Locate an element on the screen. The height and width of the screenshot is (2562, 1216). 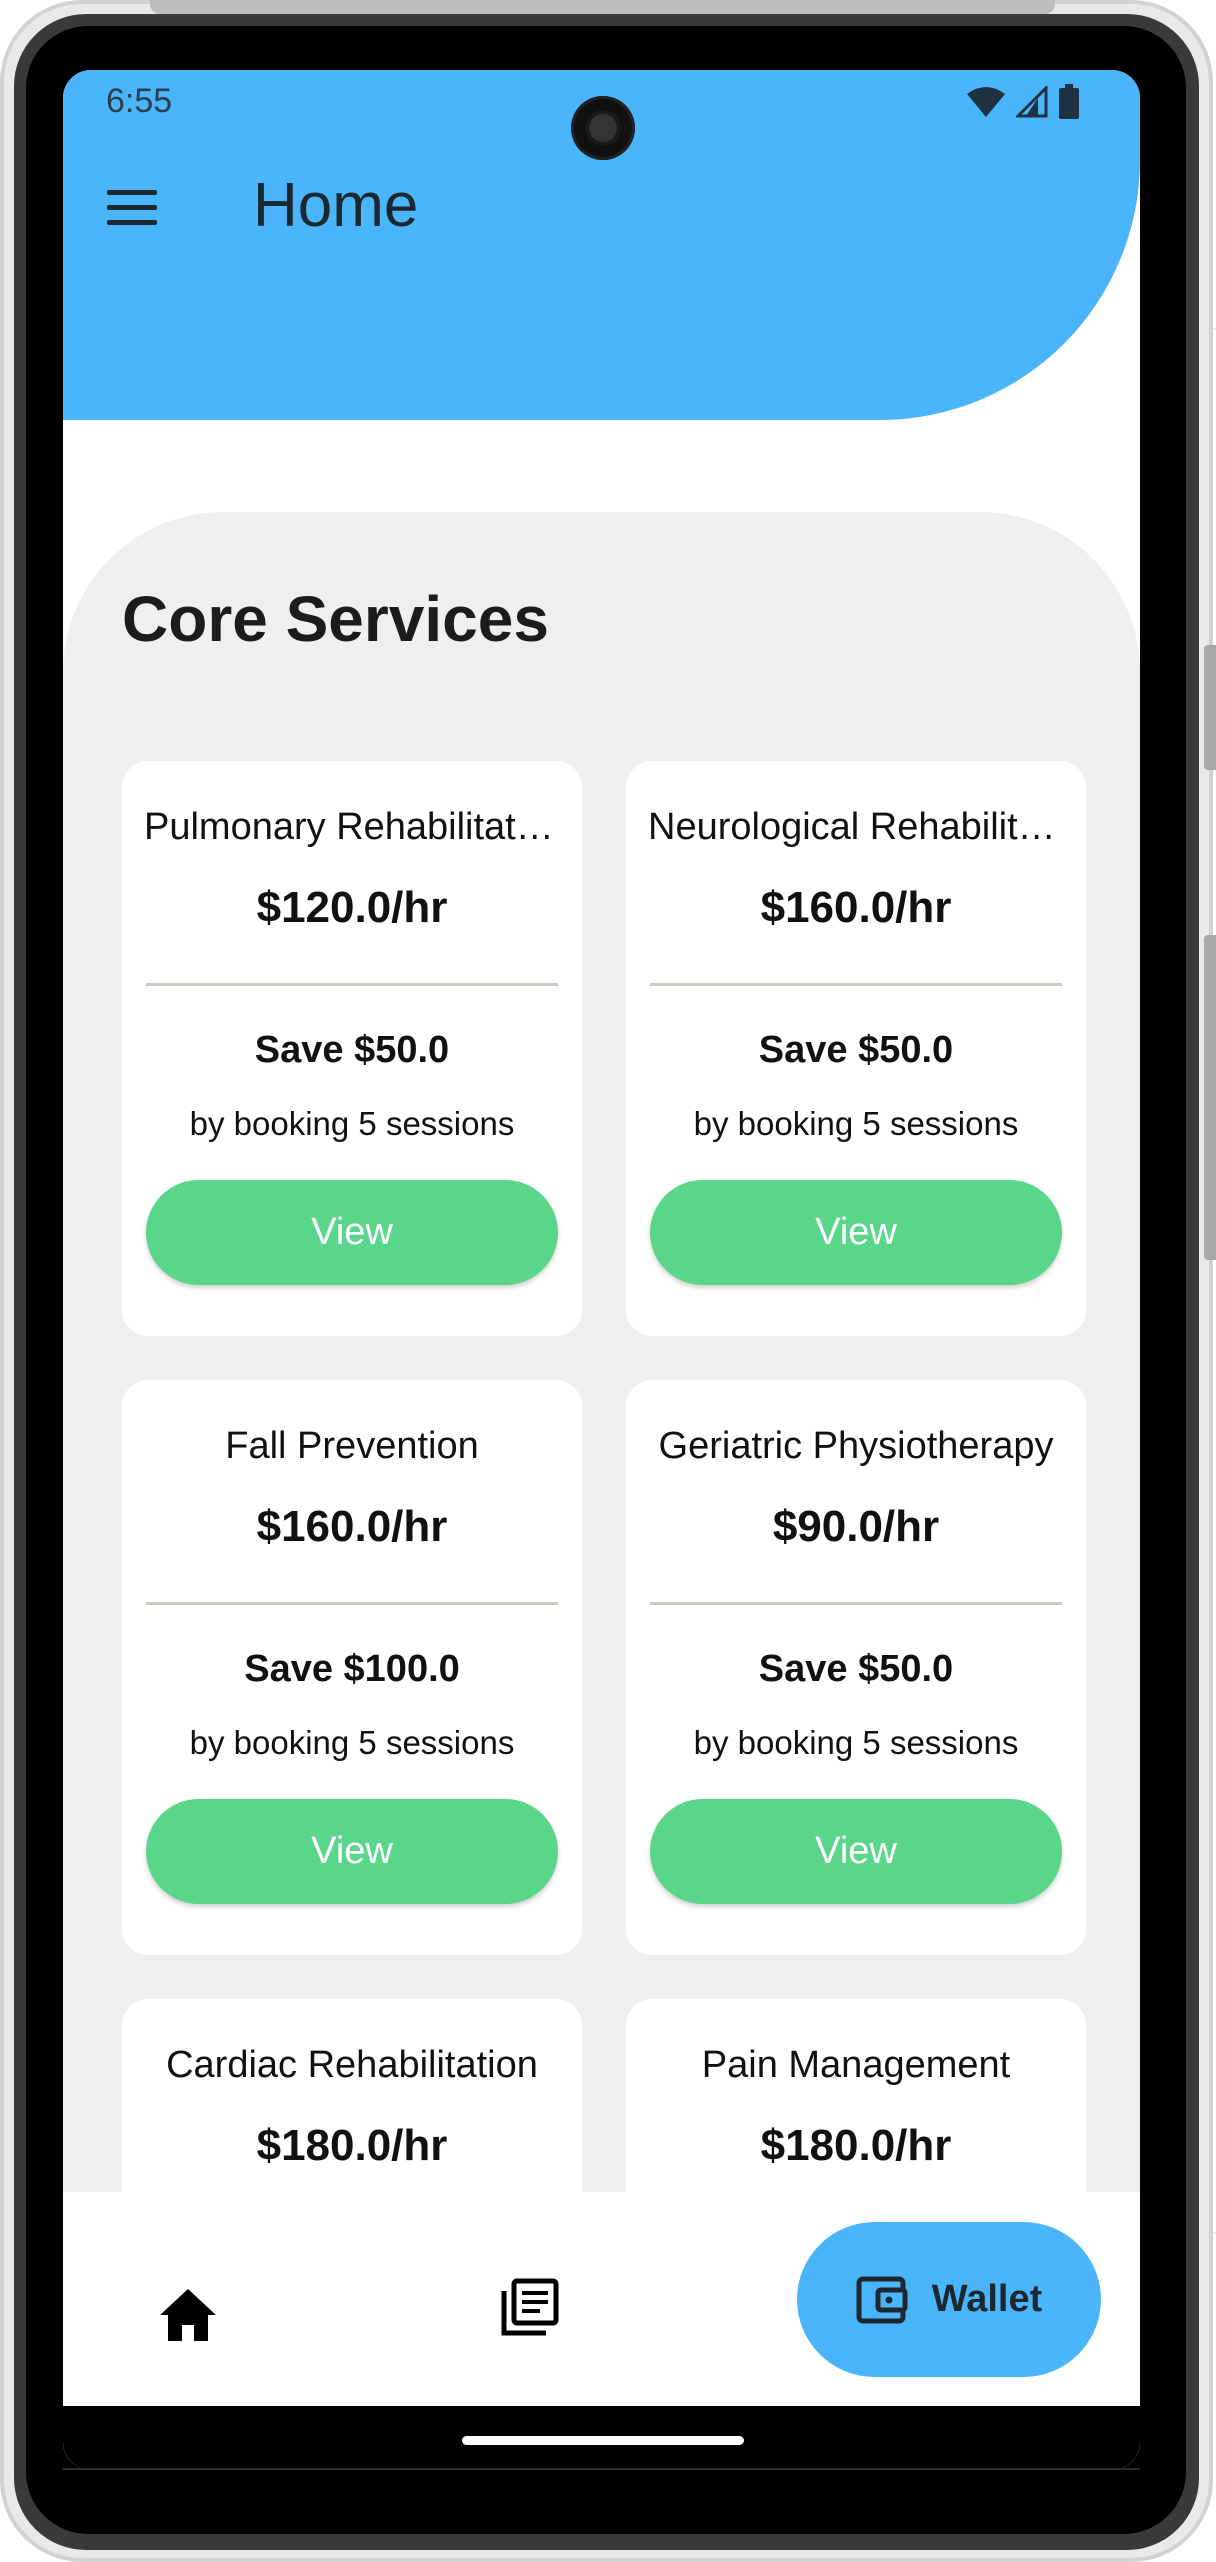
device-top-edge is located at coordinates (602, 7).